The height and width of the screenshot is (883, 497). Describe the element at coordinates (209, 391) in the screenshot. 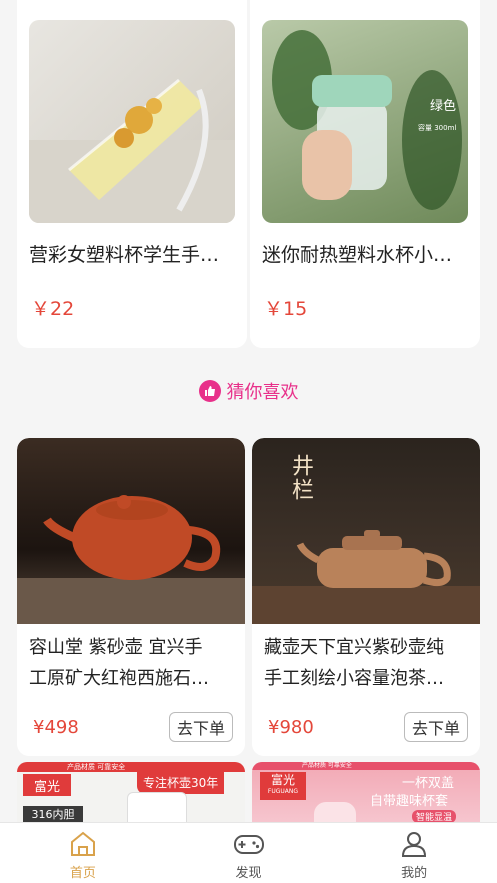

I see `thumbs-up-icon` at that location.